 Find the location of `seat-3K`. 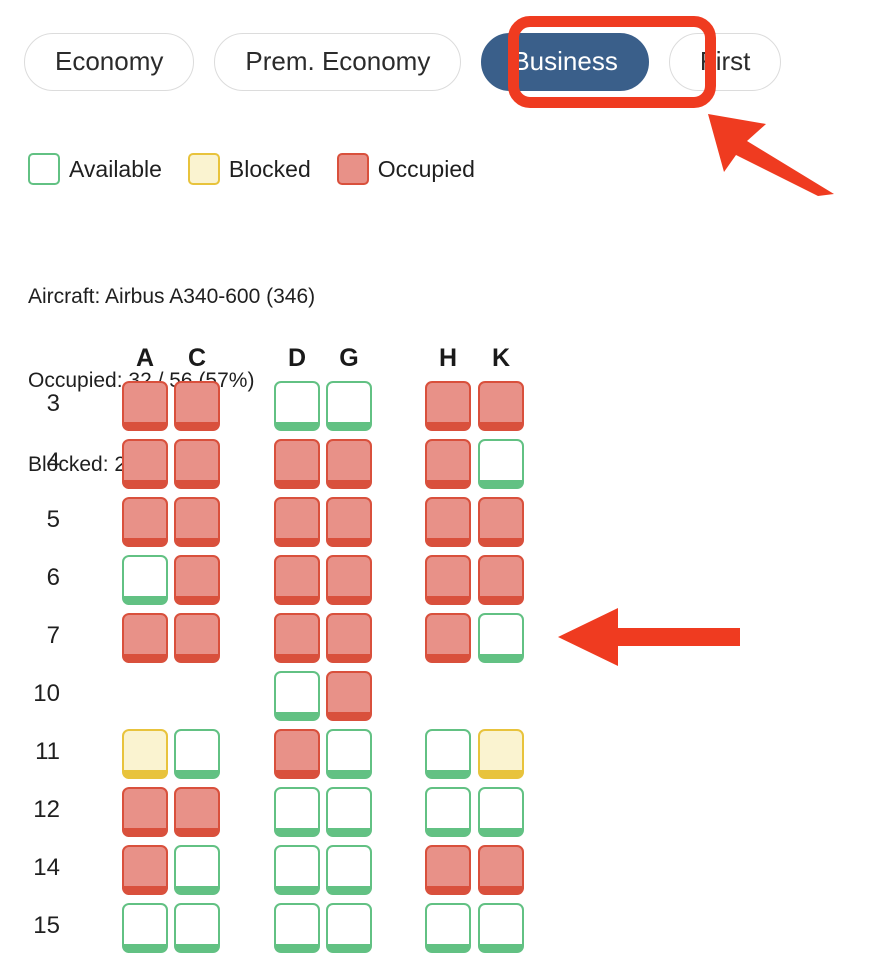

seat-3K is located at coordinates (501, 406).